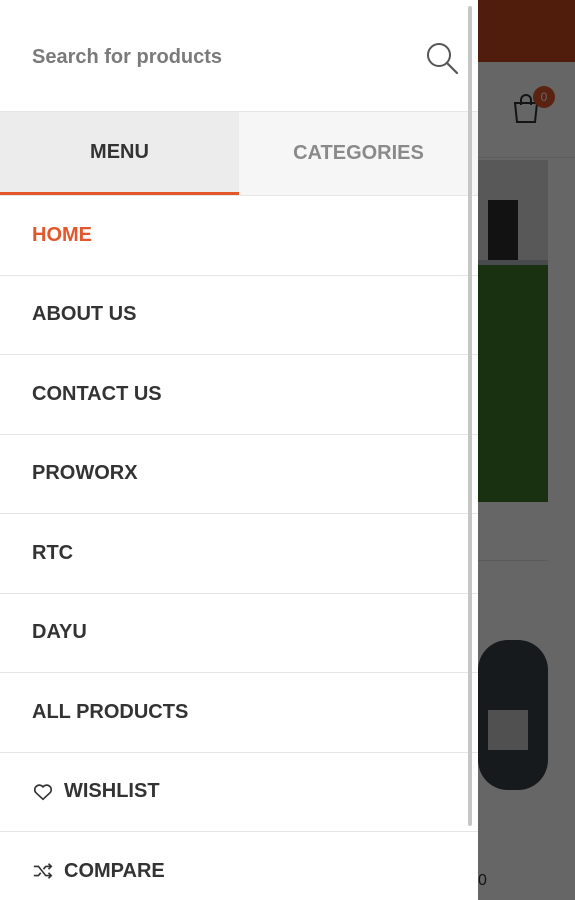 This screenshot has height=900, width=575. What do you see at coordinates (43, 792) in the screenshot?
I see `heart-icon` at bounding box center [43, 792].